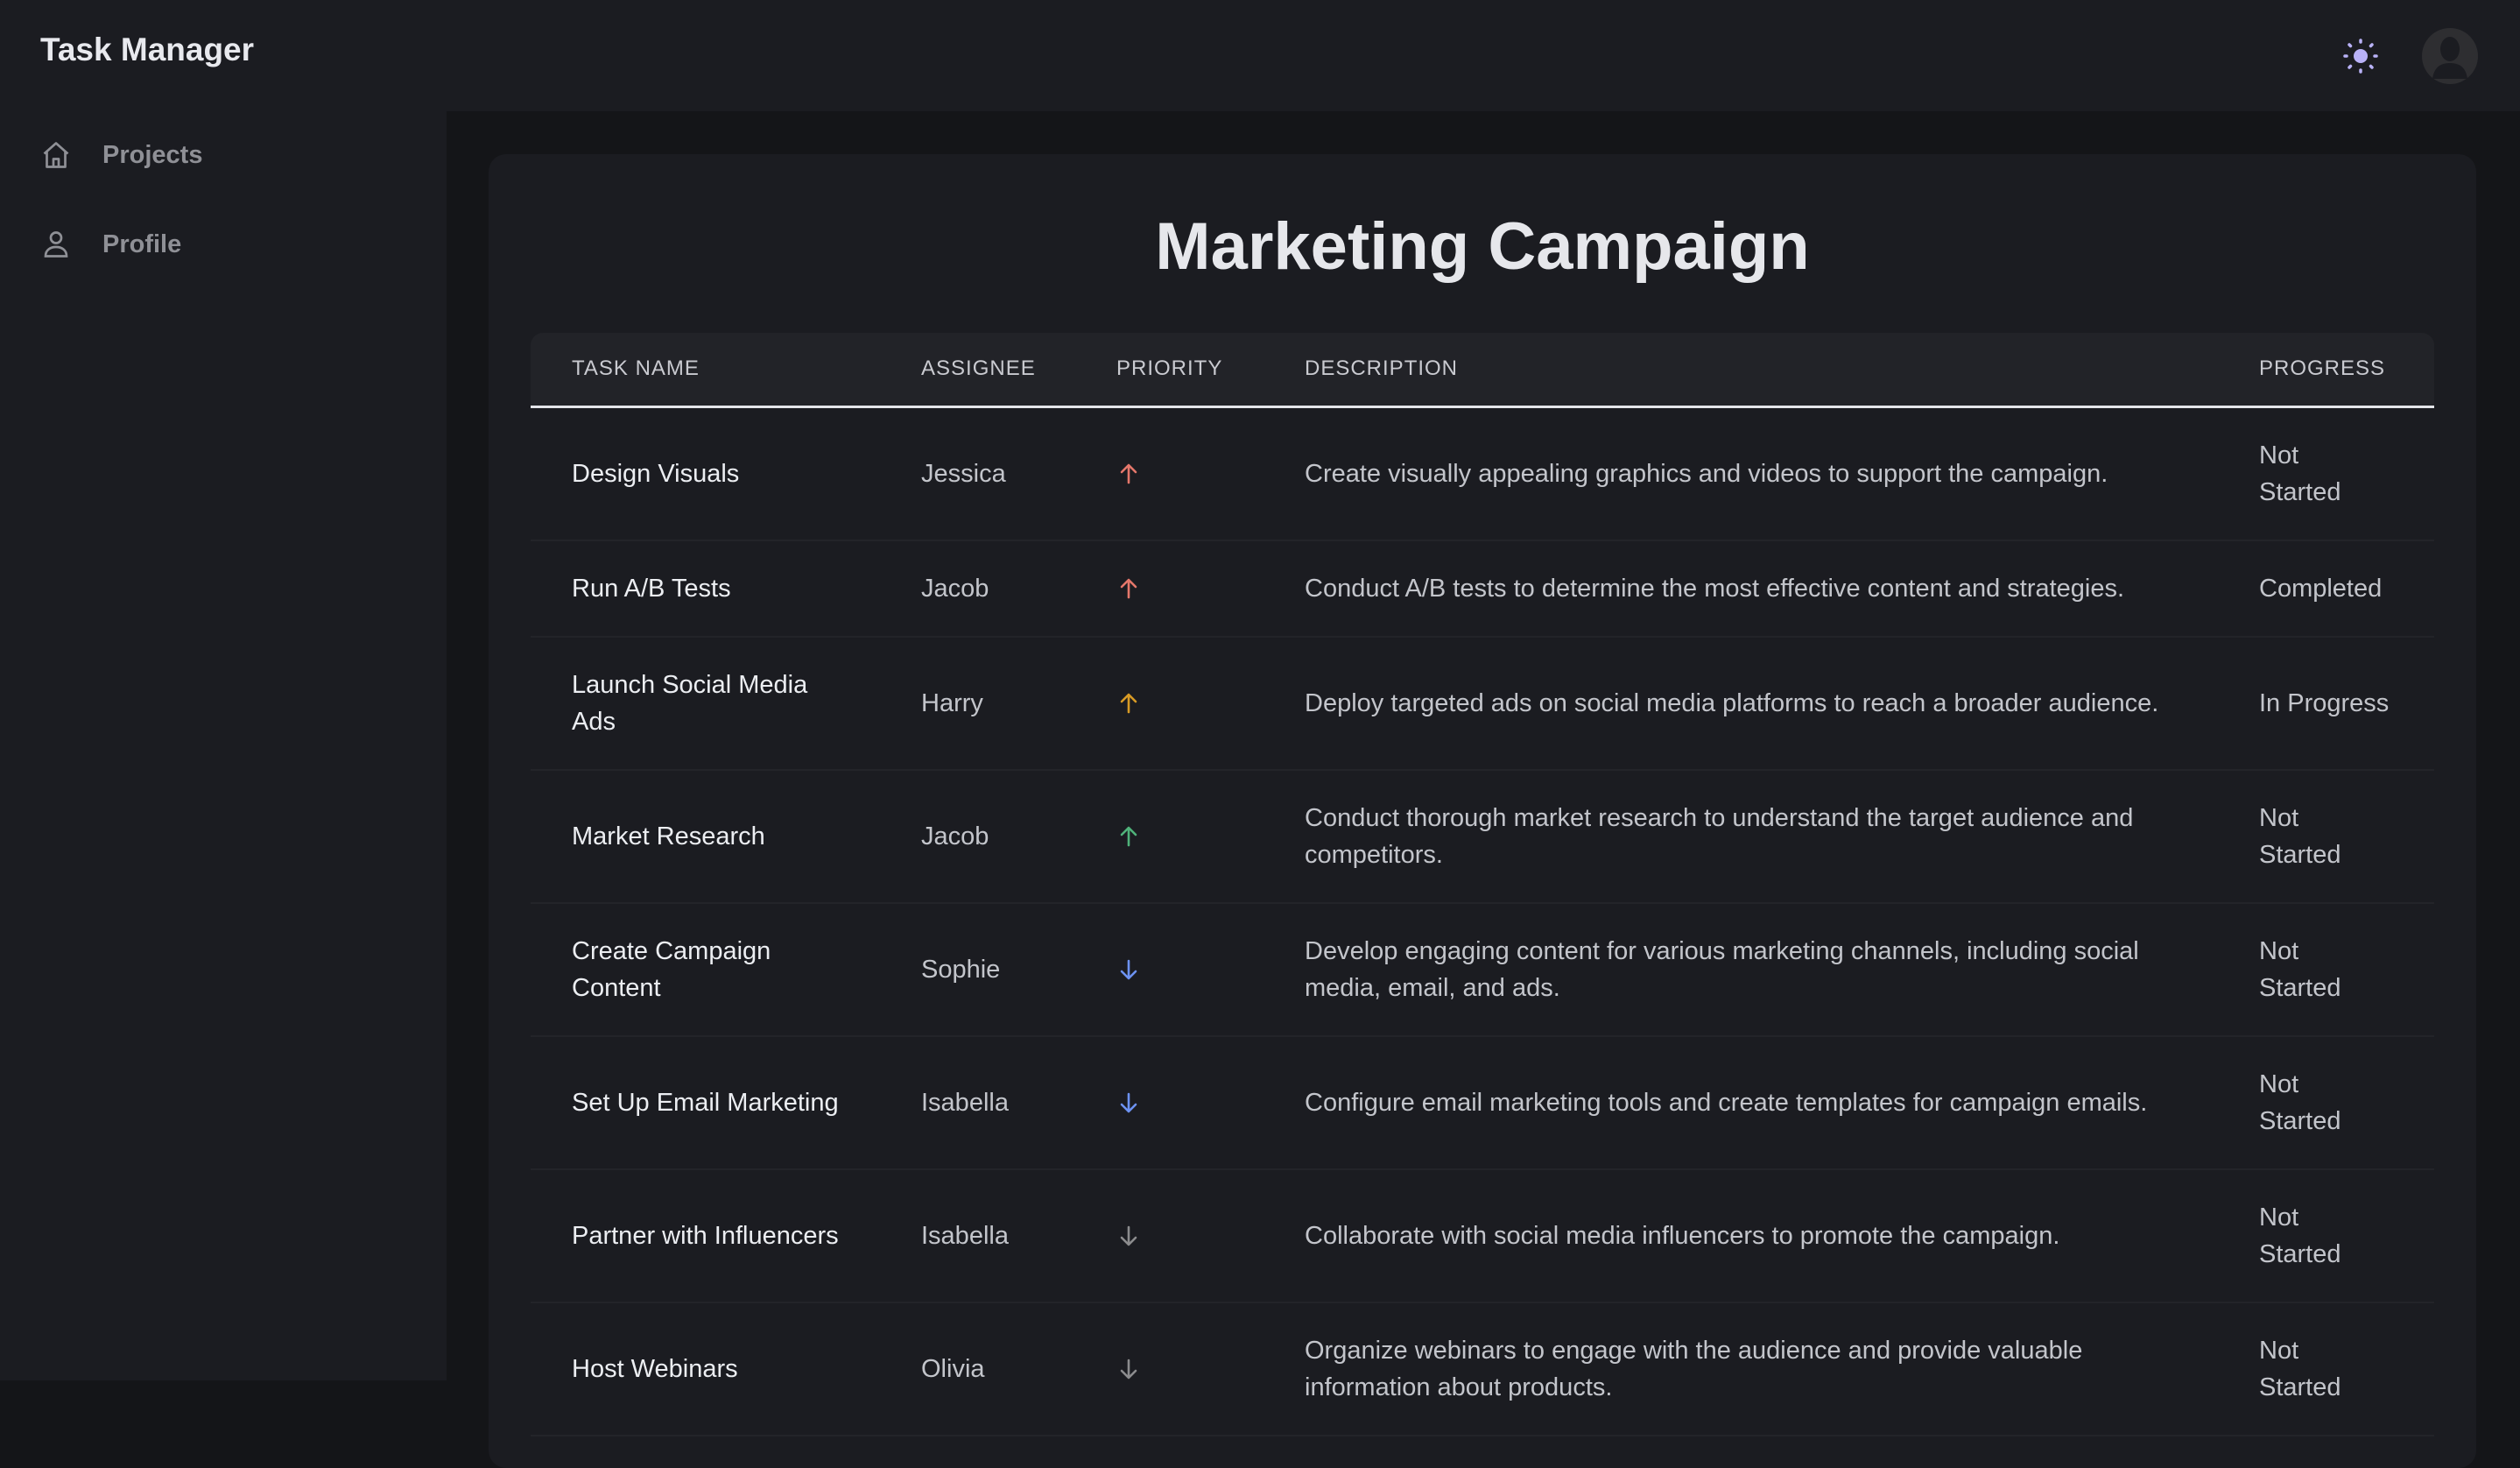 The image size is (2520, 1468). I want to click on assignee: Sophie, so click(977, 970).